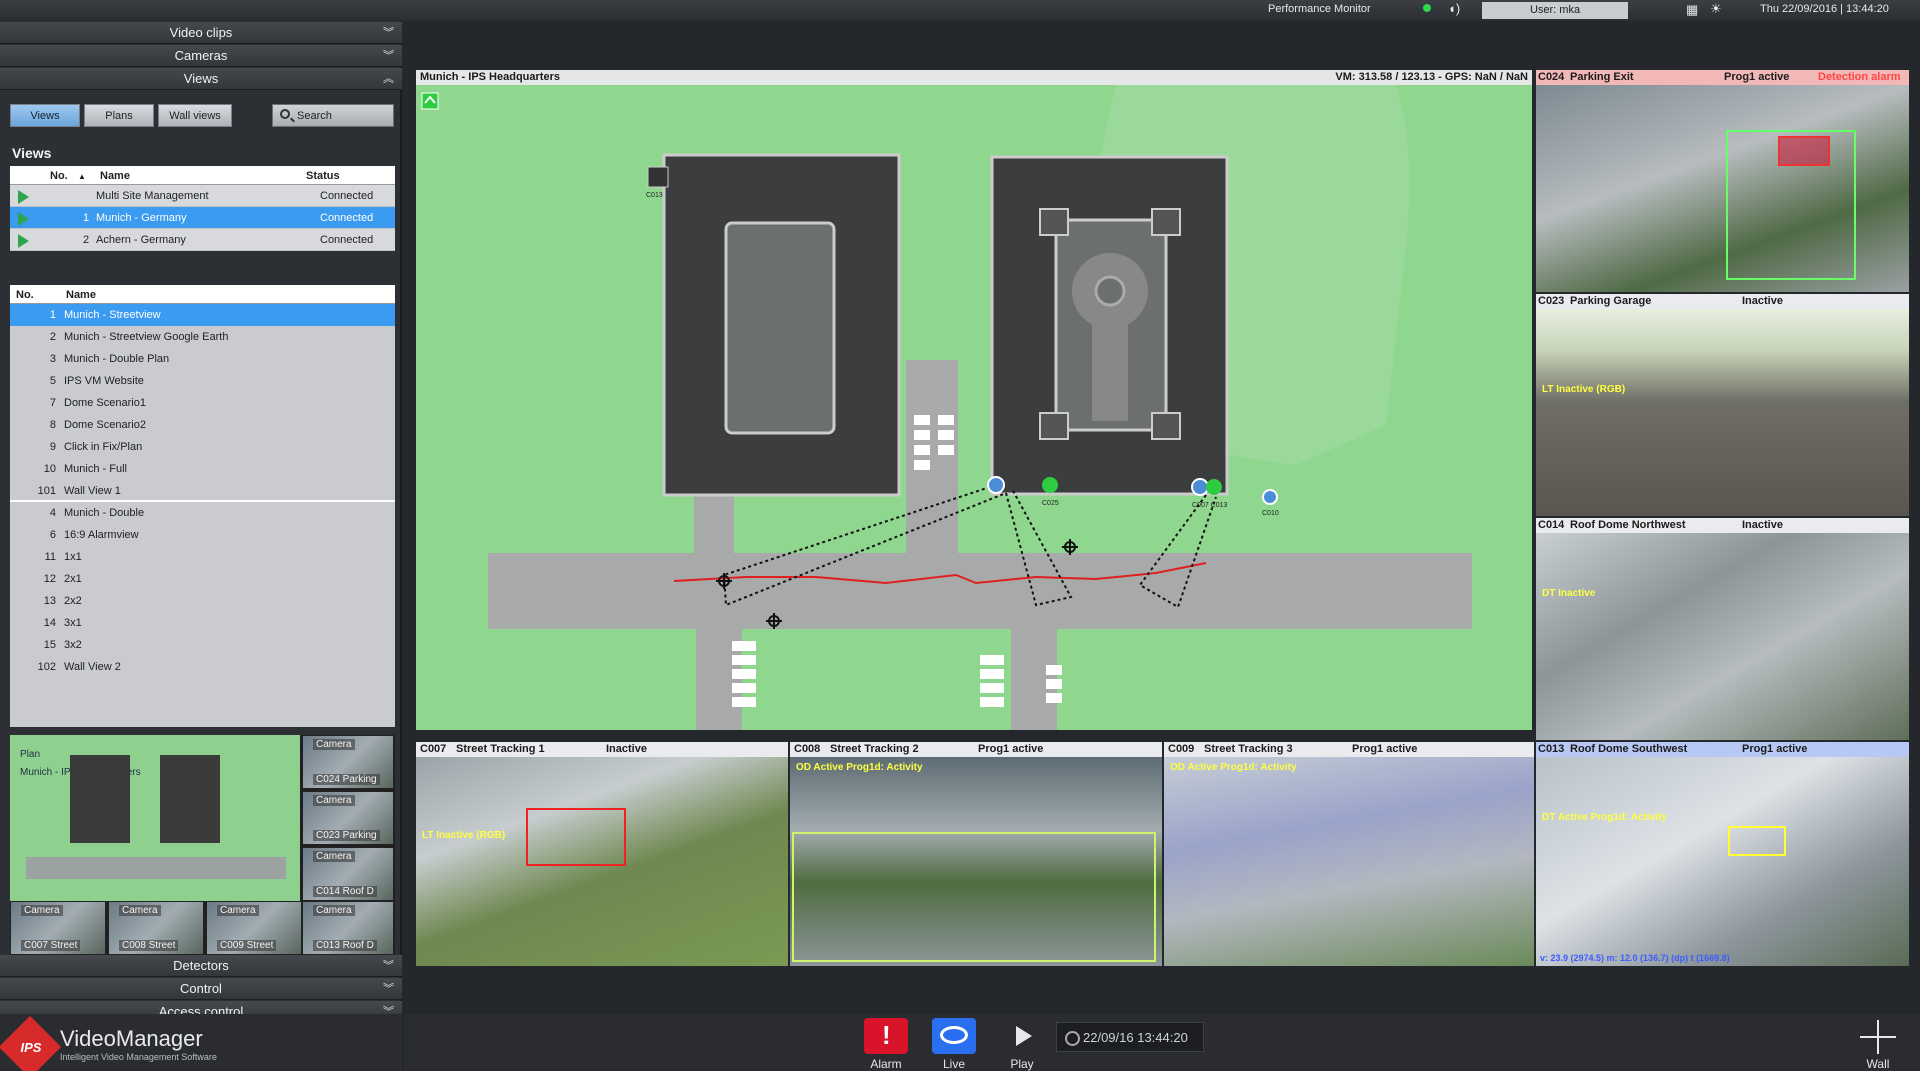 Image resolution: width=1920 pixels, height=1071 pixels. Describe the element at coordinates (58, 928) in the screenshot. I see `cam-thumb-c007: Camera C007 Street` at that location.